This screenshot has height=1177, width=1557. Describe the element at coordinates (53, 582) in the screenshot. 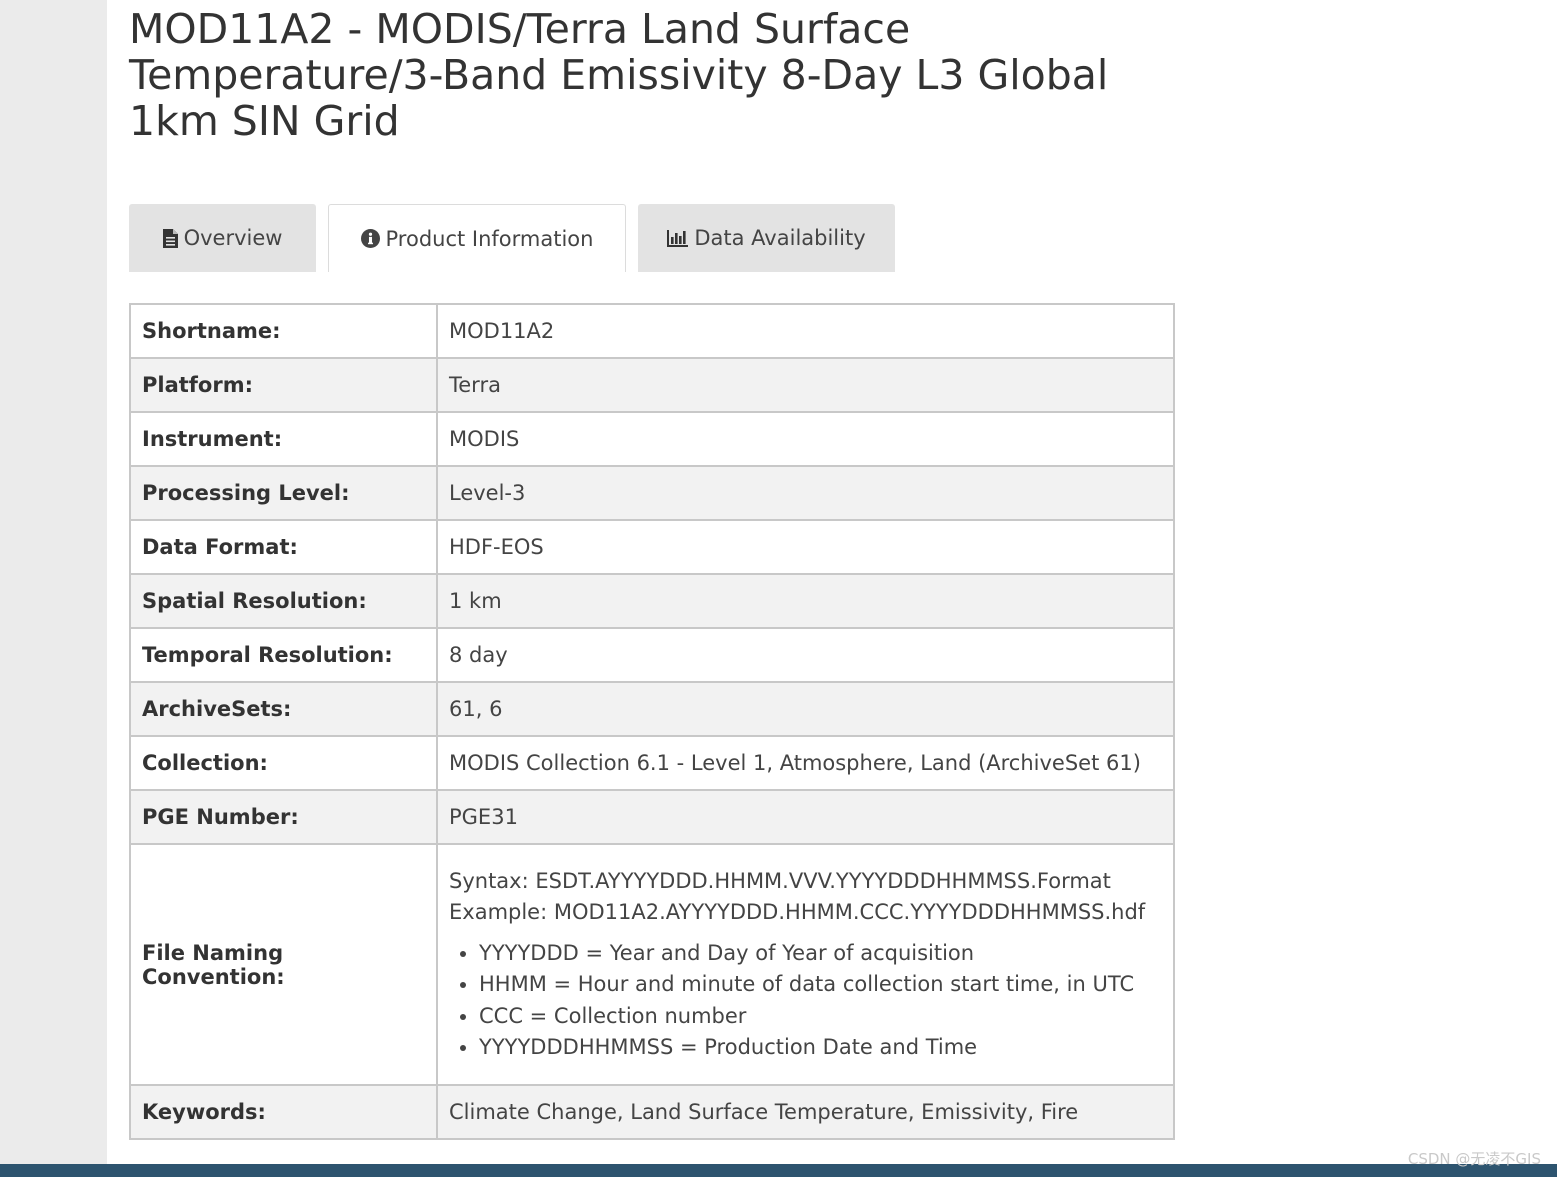

I see `left-gutter` at that location.